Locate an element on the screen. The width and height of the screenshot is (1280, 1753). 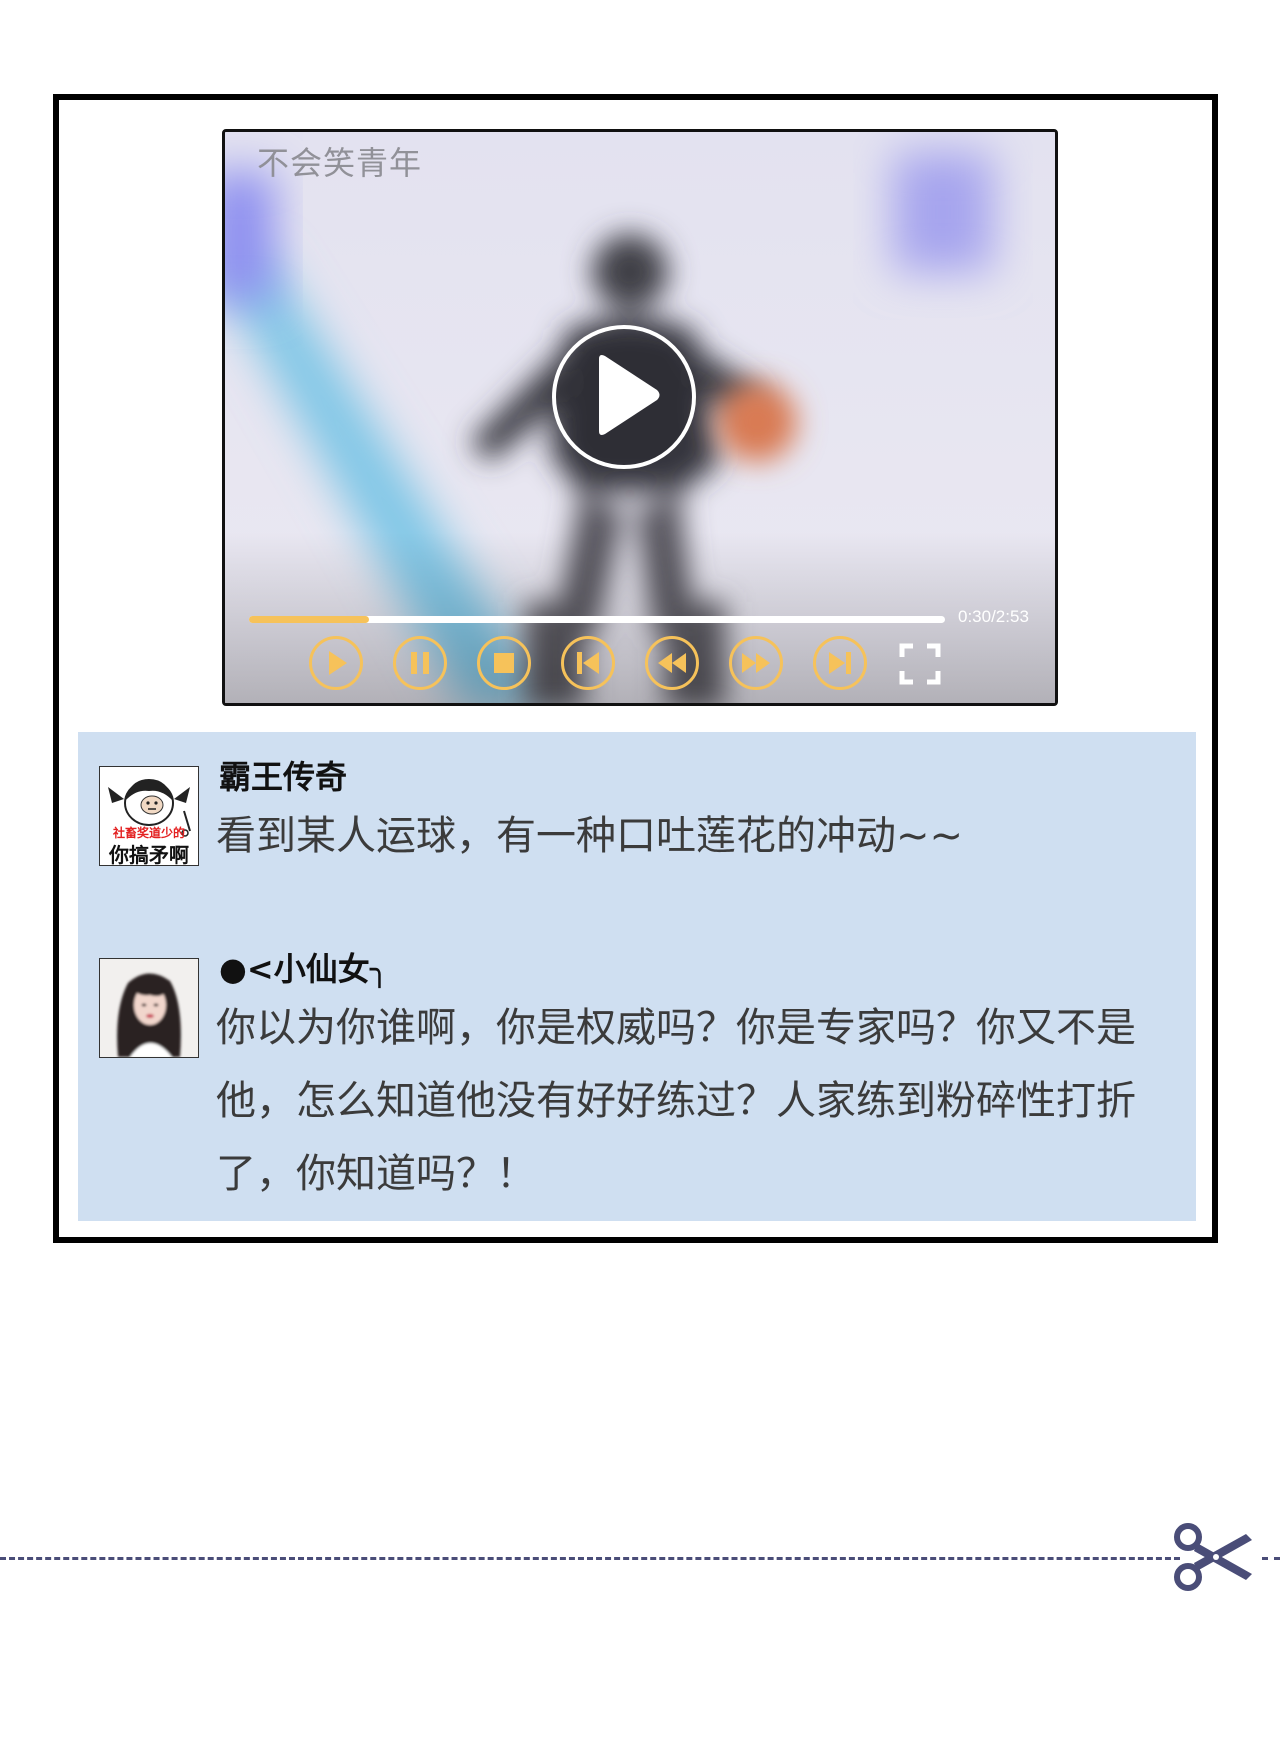
progress-bar-fill is located at coordinates (309, 619).